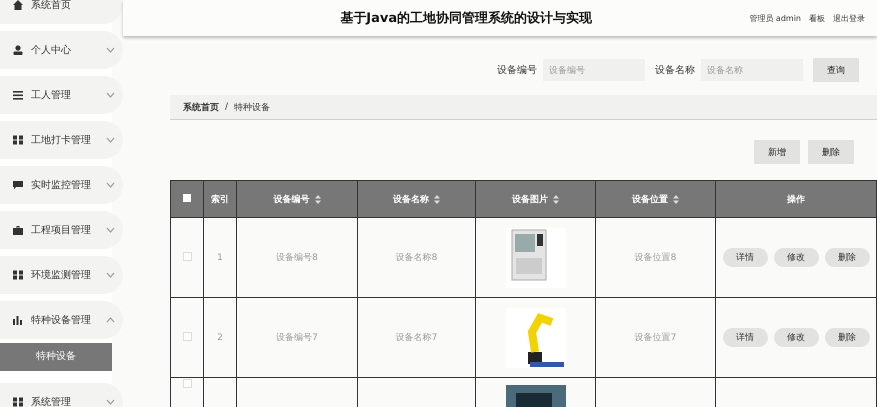 The image size is (877, 407). Describe the element at coordinates (777, 152) in the screenshot. I see `add-button: 新增` at that location.